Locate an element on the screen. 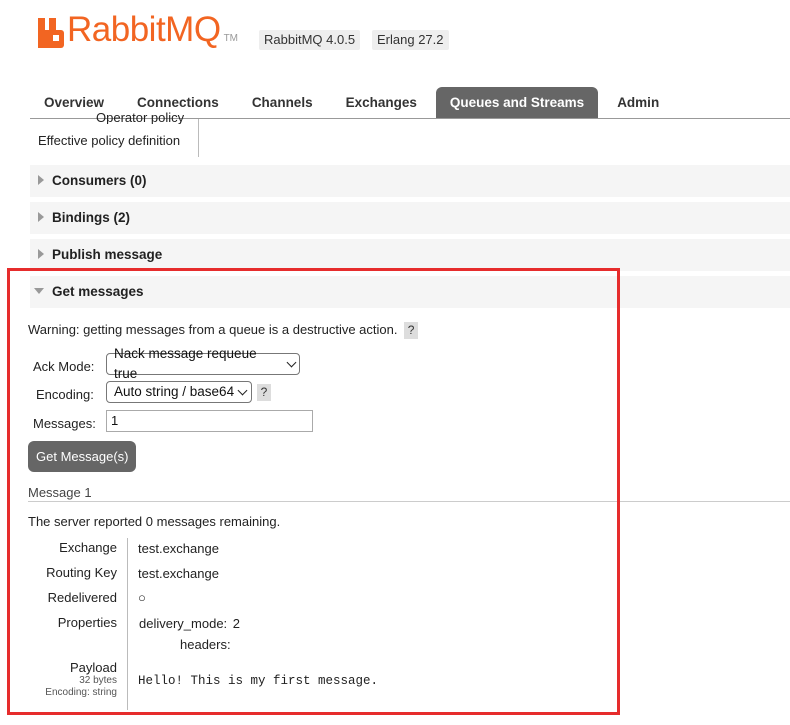  operator-policy-label: Operator policy is located at coordinates (140, 118).